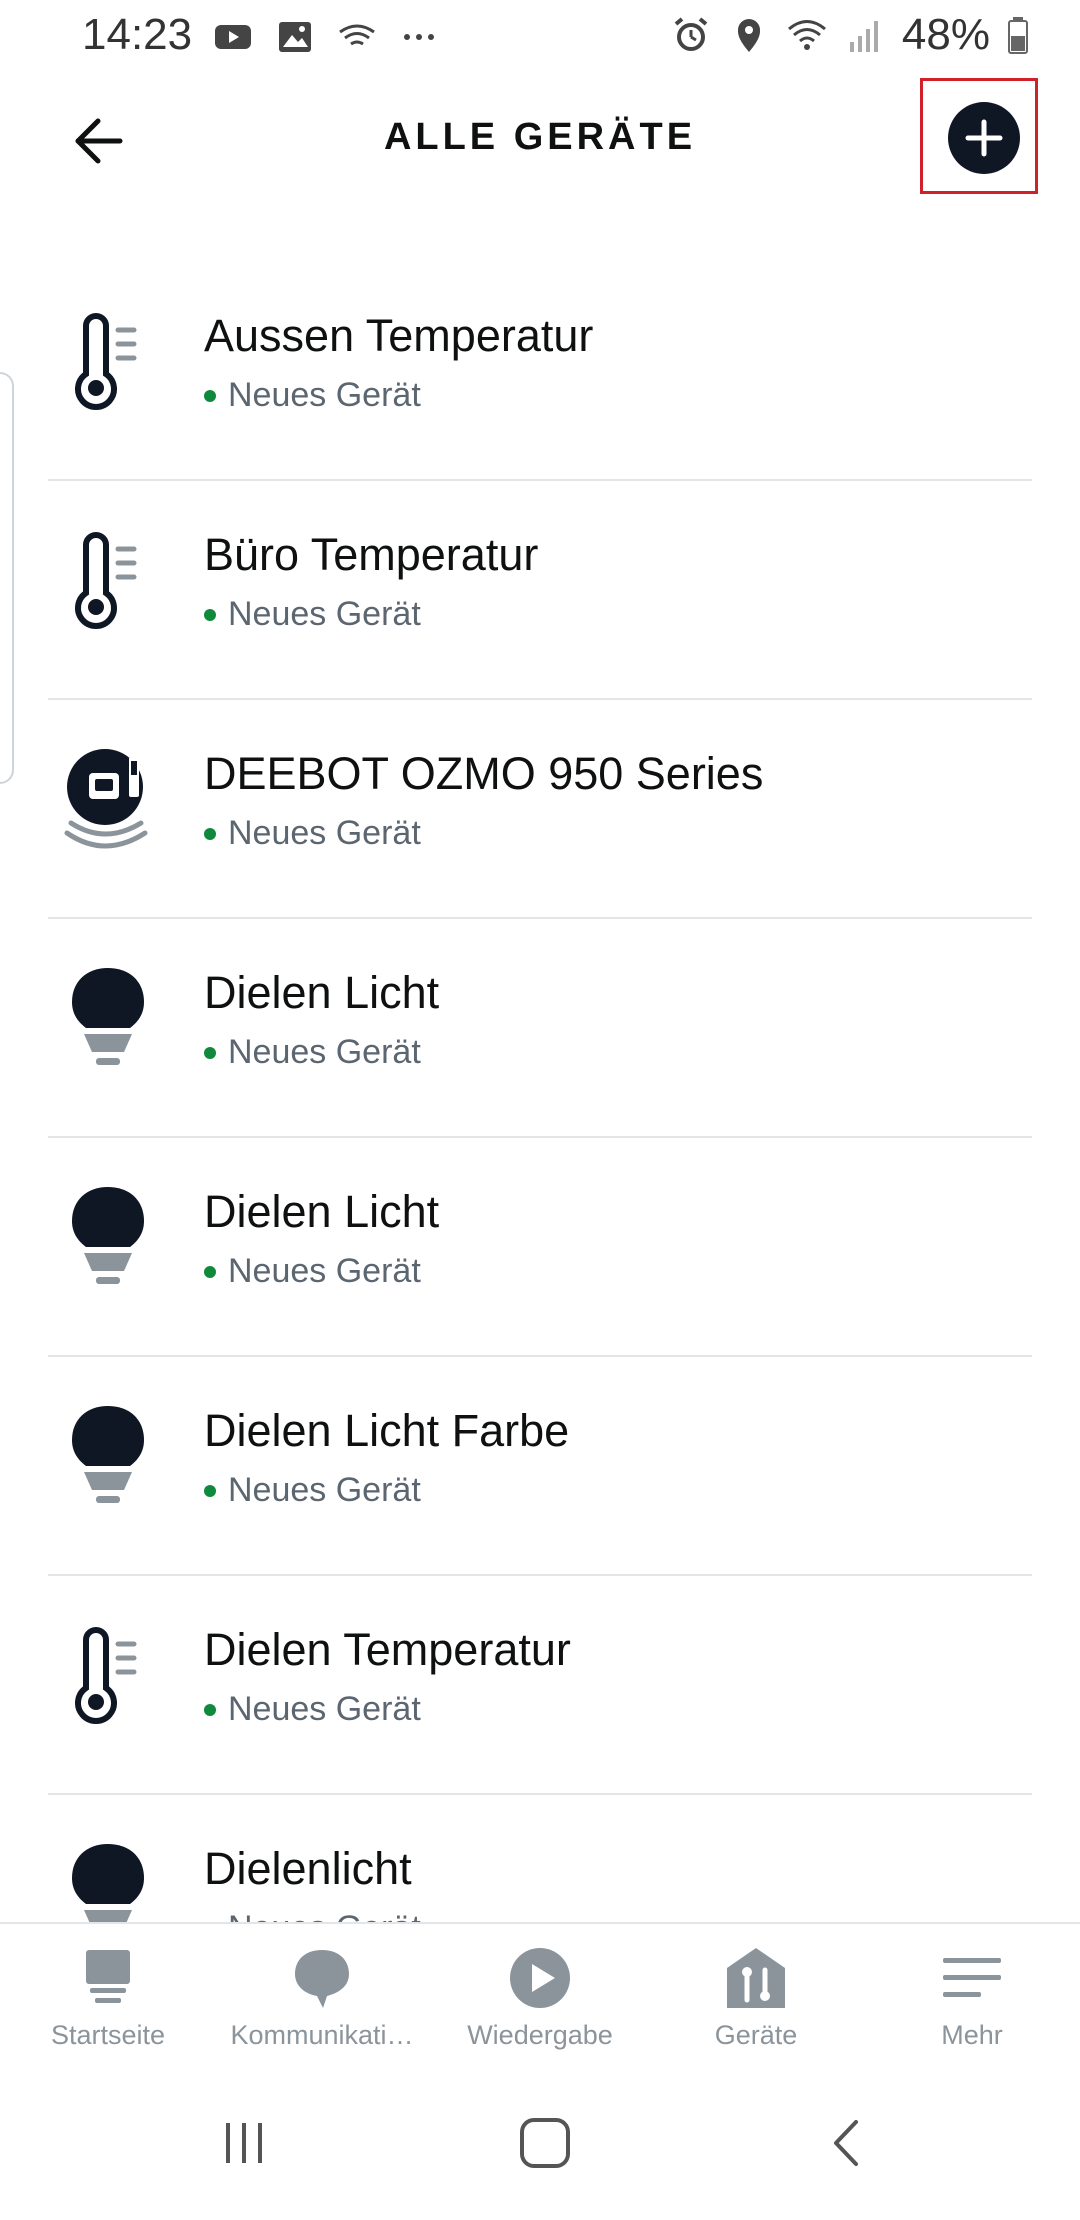 This screenshot has width=1080, height=2220. What do you see at coordinates (540, 39) in the screenshot?
I see `status-bar: 14:23 48%` at bounding box center [540, 39].